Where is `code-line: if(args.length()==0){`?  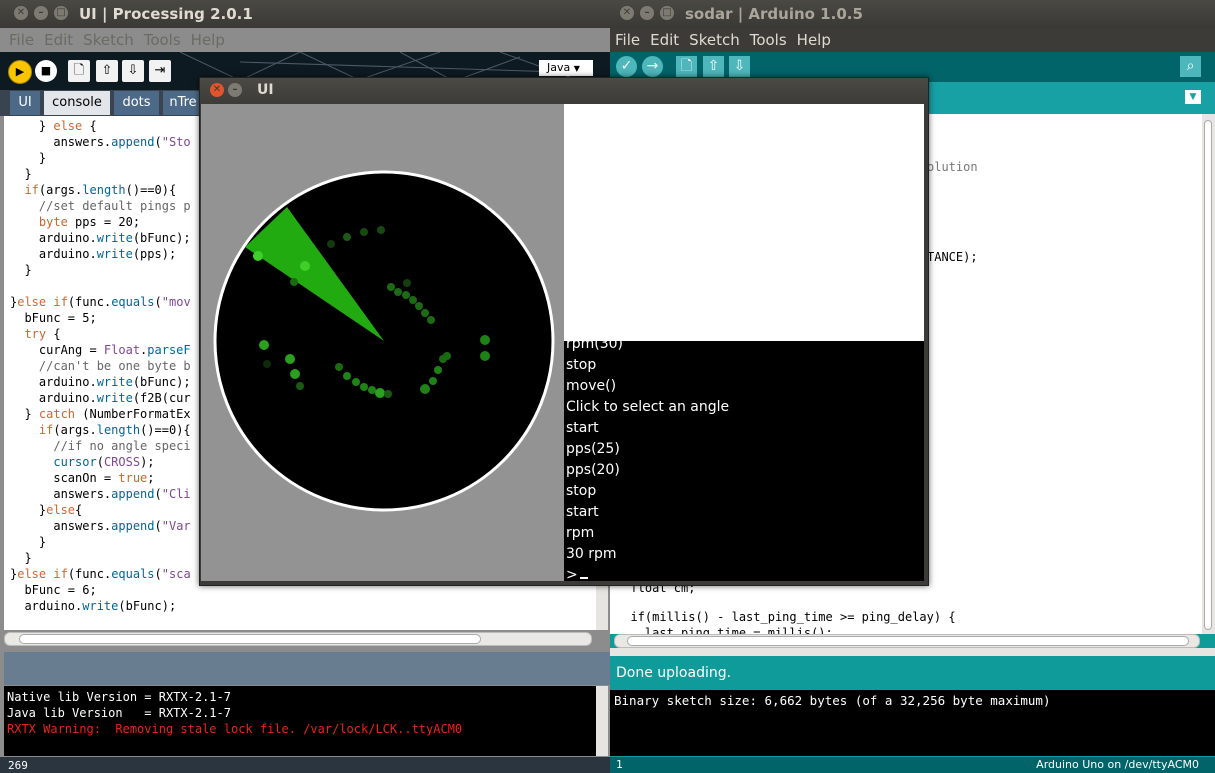
code-line: if(args.length()==0){ is located at coordinates (114, 430).